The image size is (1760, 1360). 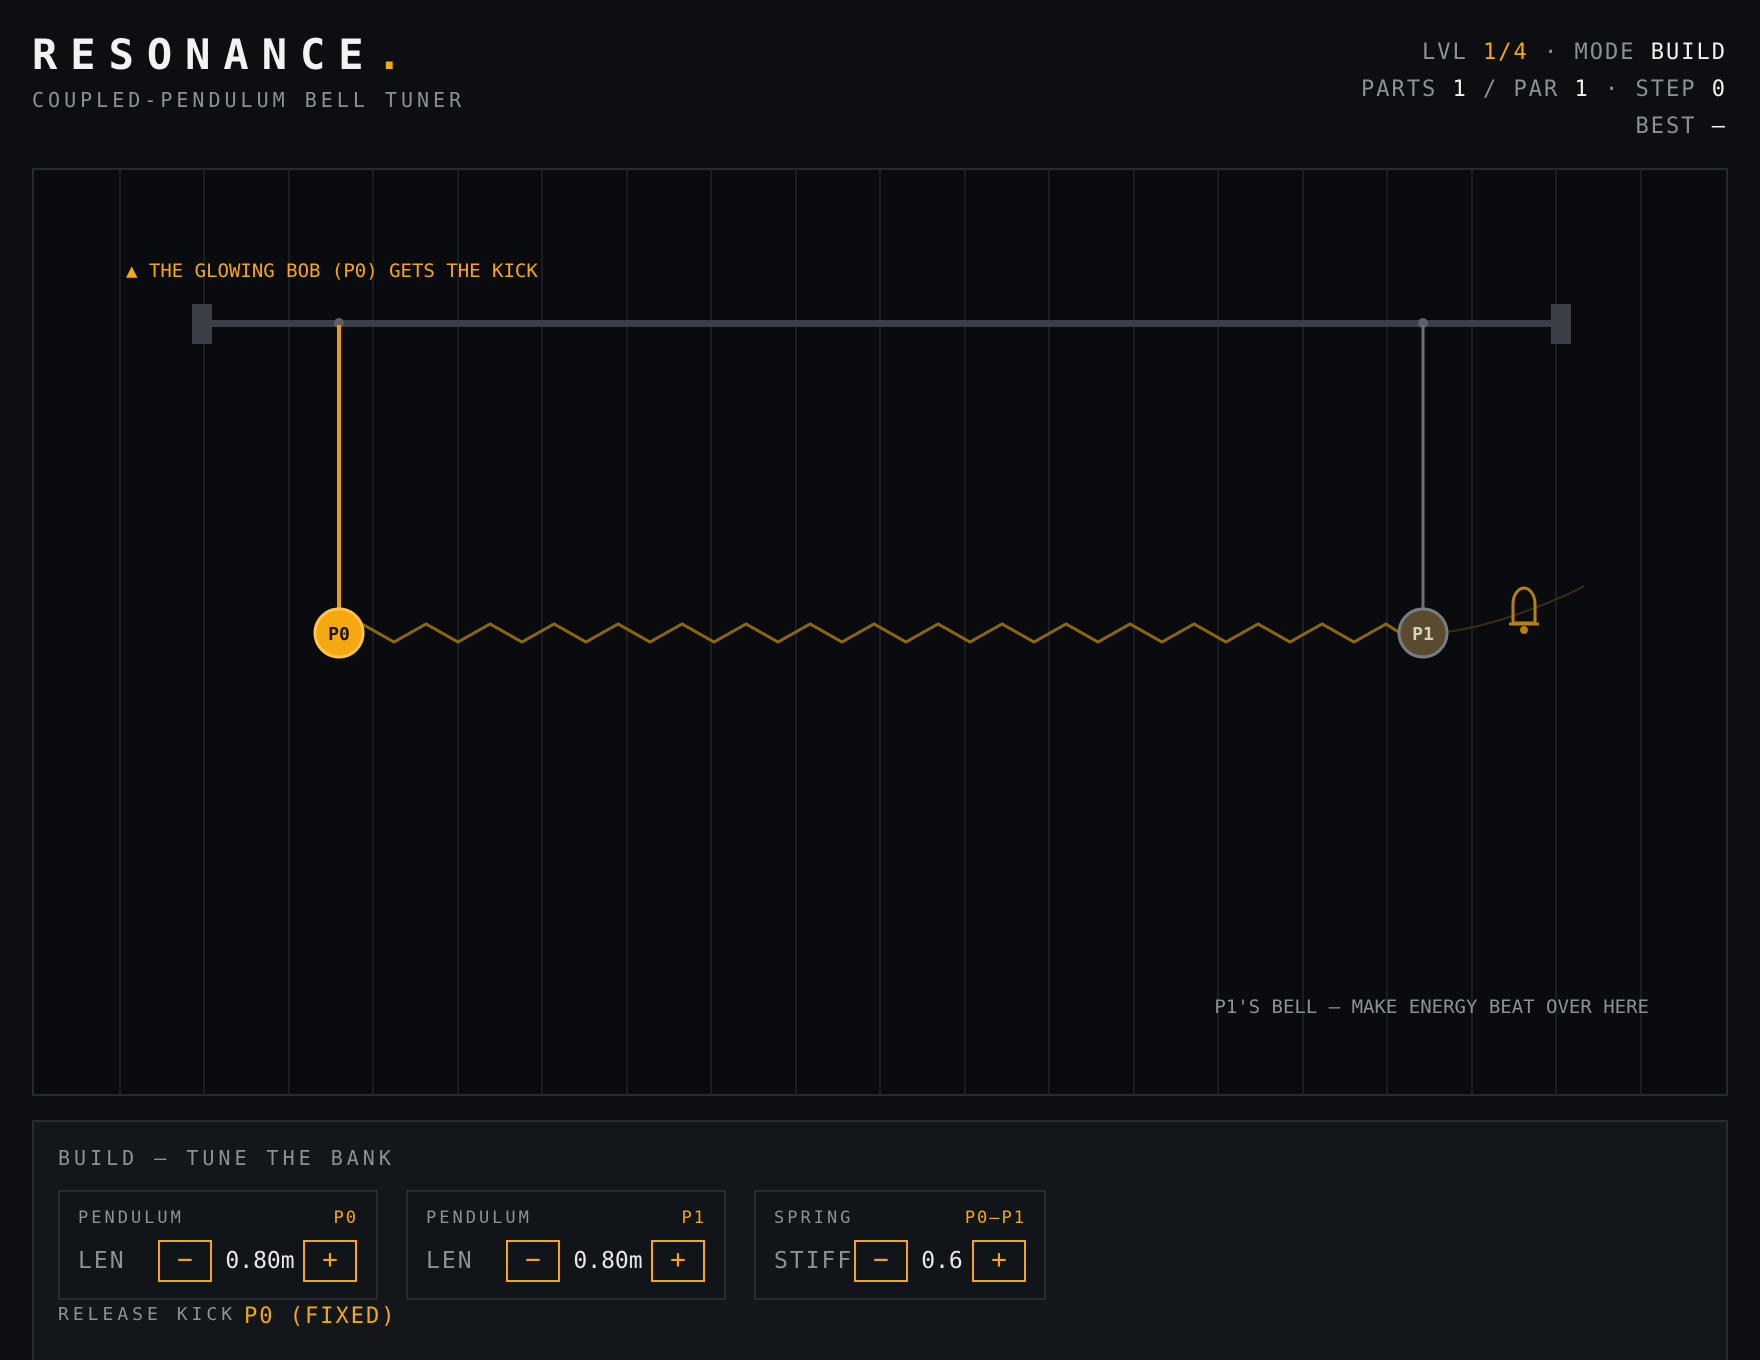 What do you see at coordinates (1688, 52) in the screenshot?
I see `mode-value: BUILD` at bounding box center [1688, 52].